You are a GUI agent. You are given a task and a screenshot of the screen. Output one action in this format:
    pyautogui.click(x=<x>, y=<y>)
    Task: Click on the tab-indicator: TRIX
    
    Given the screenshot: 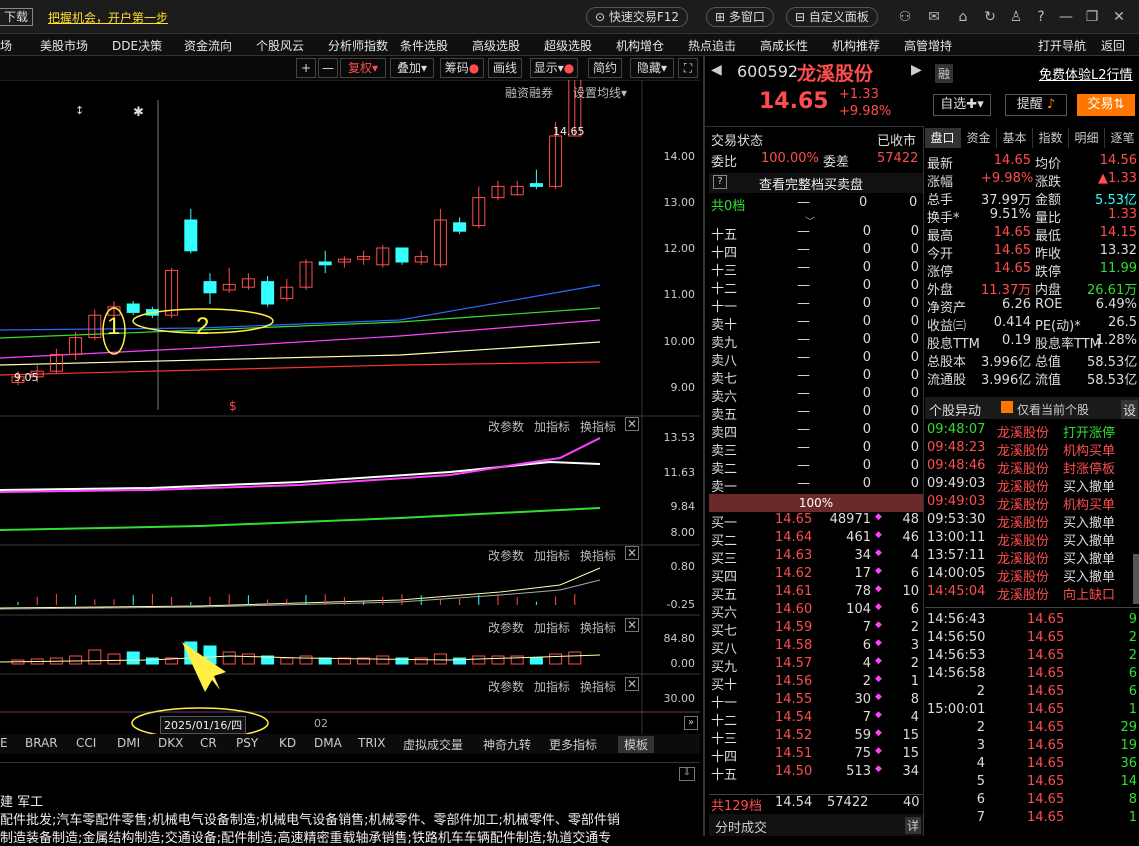 What is the action you would take?
    pyautogui.click(x=371, y=743)
    